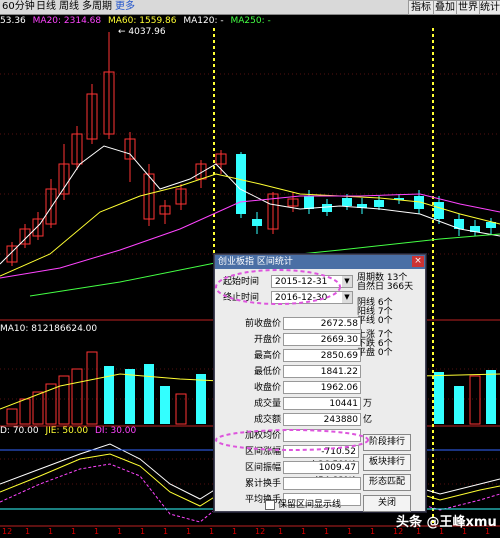 The image size is (500, 538). I want to click on date-range-highlight, so click(278, 287).